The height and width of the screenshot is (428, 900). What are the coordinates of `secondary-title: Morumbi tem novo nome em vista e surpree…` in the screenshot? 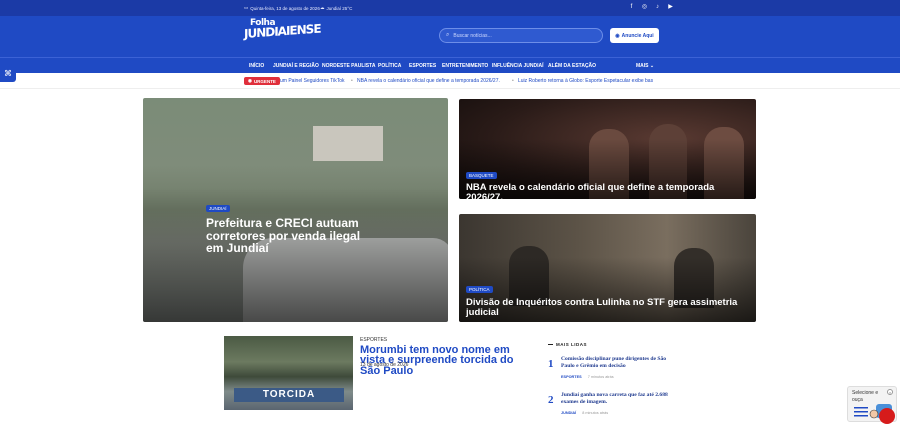 It's located at (445, 360).